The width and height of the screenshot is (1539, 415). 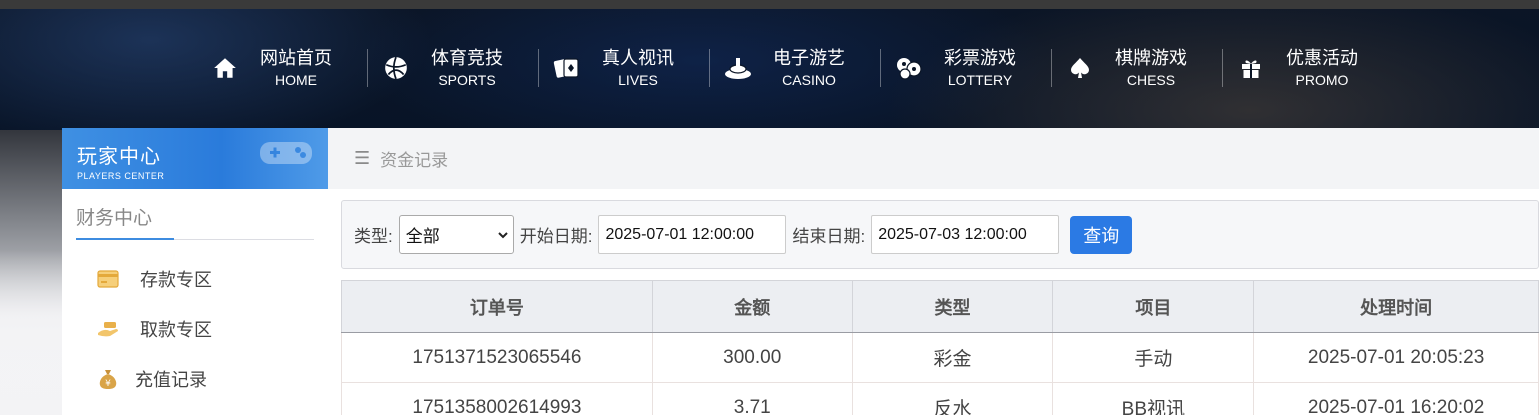 I want to click on sidebar-section-label: 财务中心, so click(x=114, y=218).